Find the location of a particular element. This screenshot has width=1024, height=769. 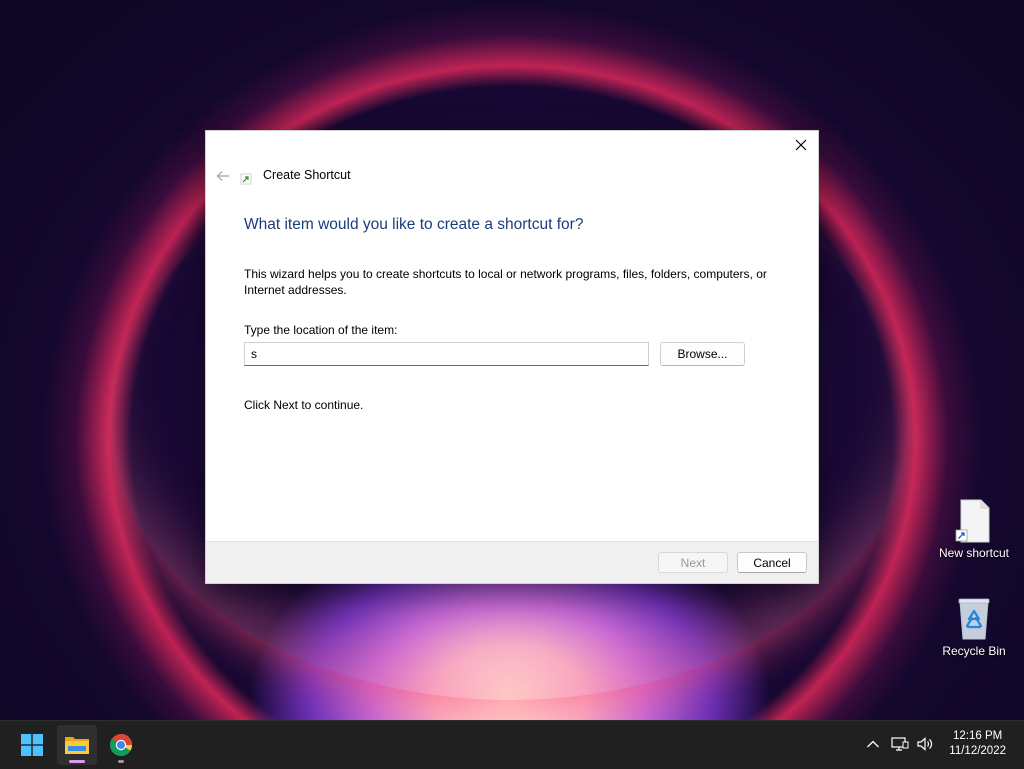

active-indicator is located at coordinates (77, 761).